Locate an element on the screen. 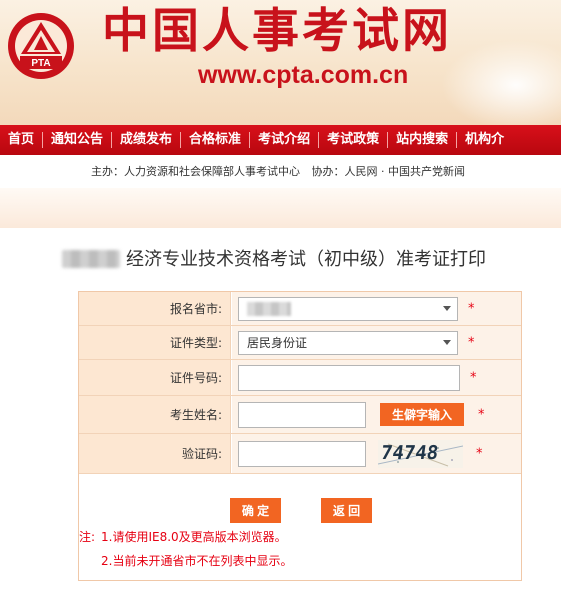 The height and width of the screenshot is (591, 561). captcha-cell: 74748 * is located at coordinates (376, 453).